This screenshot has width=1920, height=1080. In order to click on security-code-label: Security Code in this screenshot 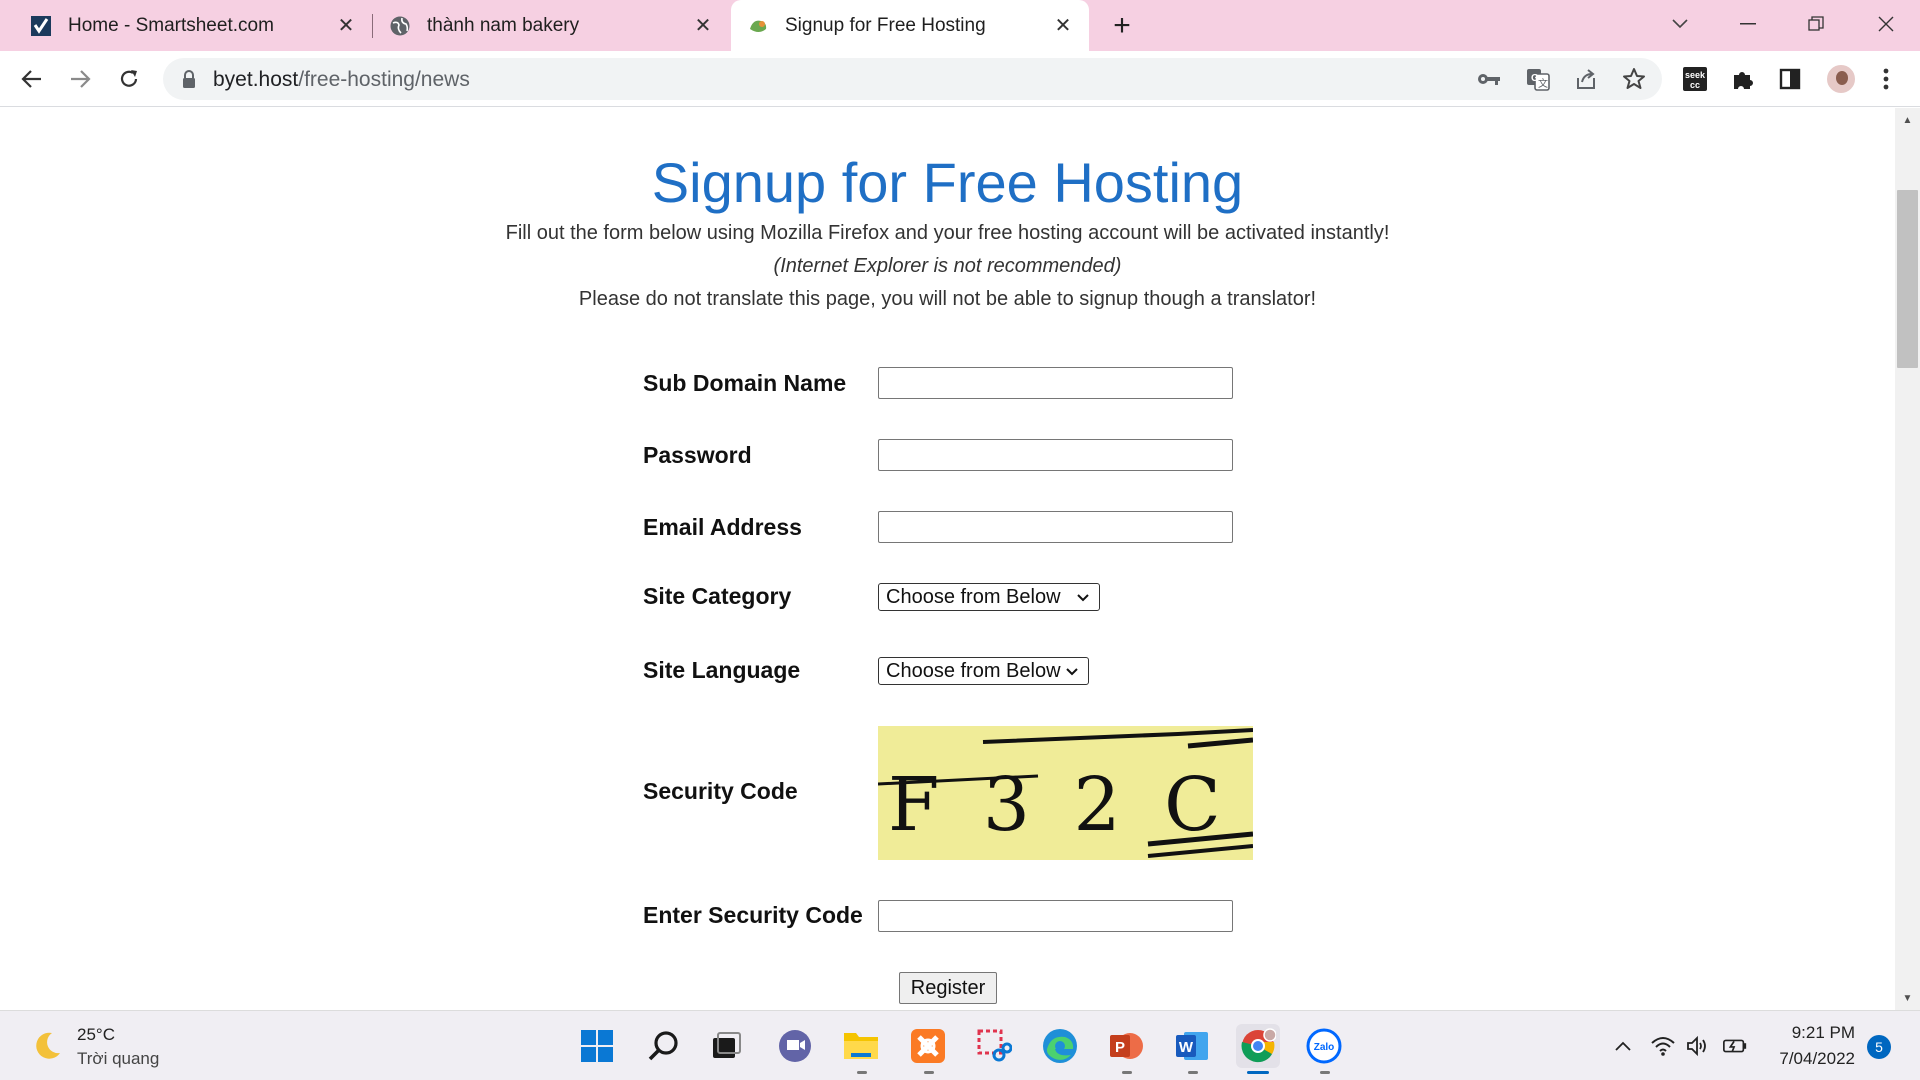, I will do `click(720, 791)`.